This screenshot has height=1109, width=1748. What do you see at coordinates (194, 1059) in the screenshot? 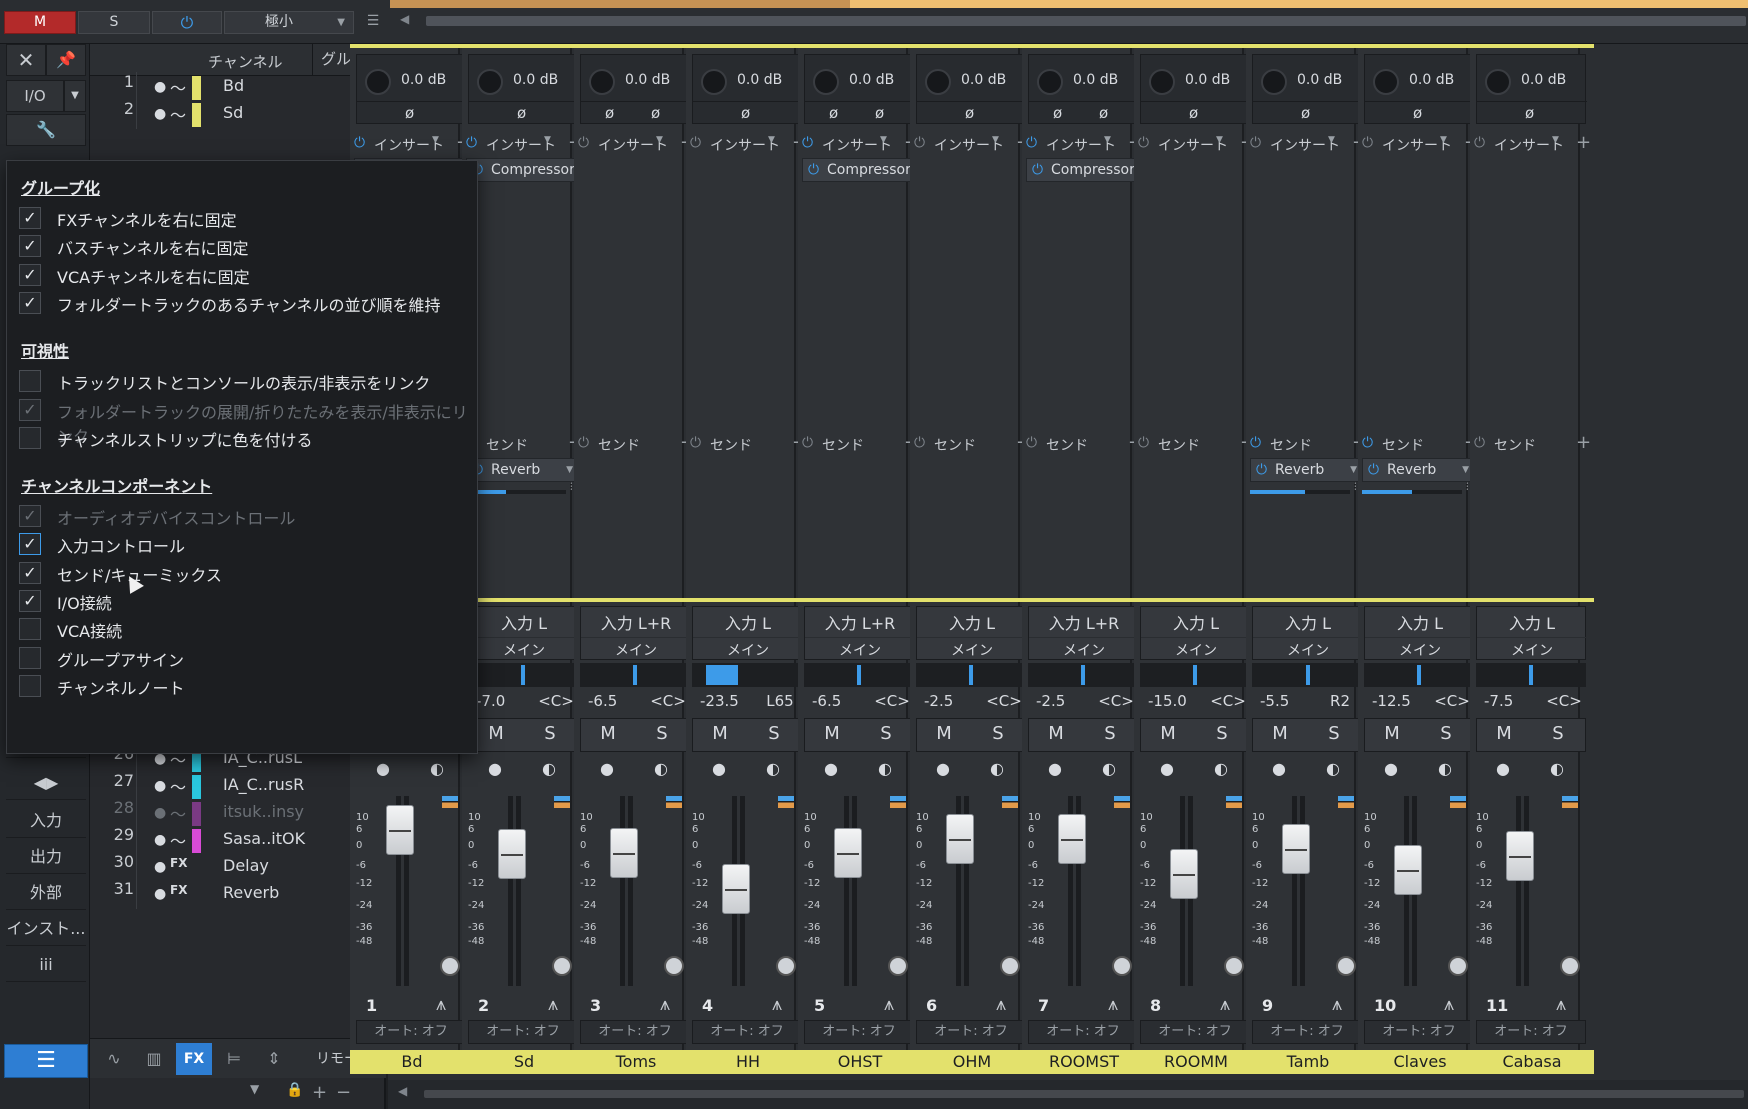
I see `fx-filter-button: FX` at bounding box center [194, 1059].